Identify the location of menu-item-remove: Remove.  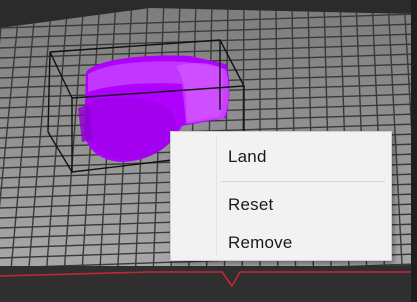
(281, 242).